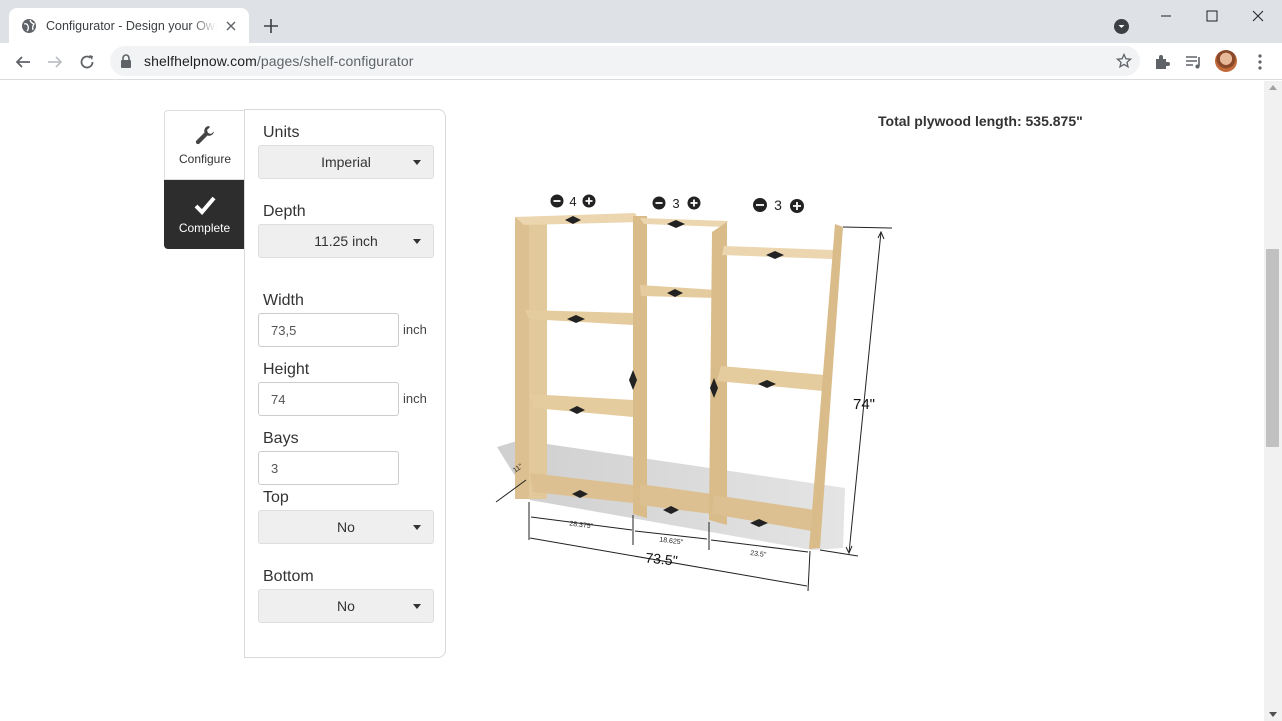 Image resolution: width=1282 pixels, height=721 pixels. What do you see at coordinates (55, 62) in the screenshot?
I see `forward-icon` at bounding box center [55, 62].